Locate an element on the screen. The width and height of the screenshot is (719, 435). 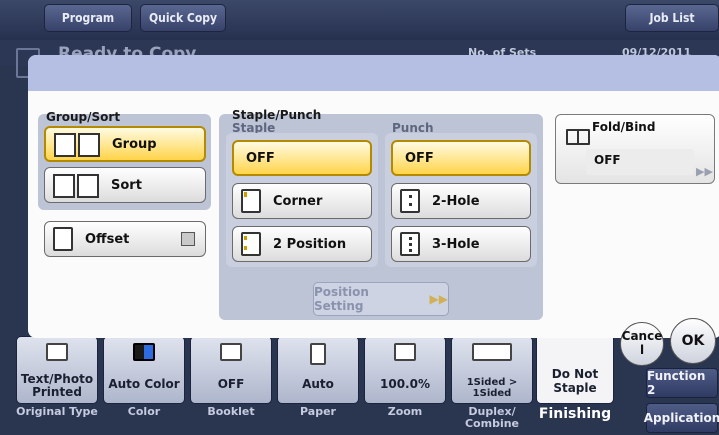
zoom-icon is located at coordinates (405, 352).